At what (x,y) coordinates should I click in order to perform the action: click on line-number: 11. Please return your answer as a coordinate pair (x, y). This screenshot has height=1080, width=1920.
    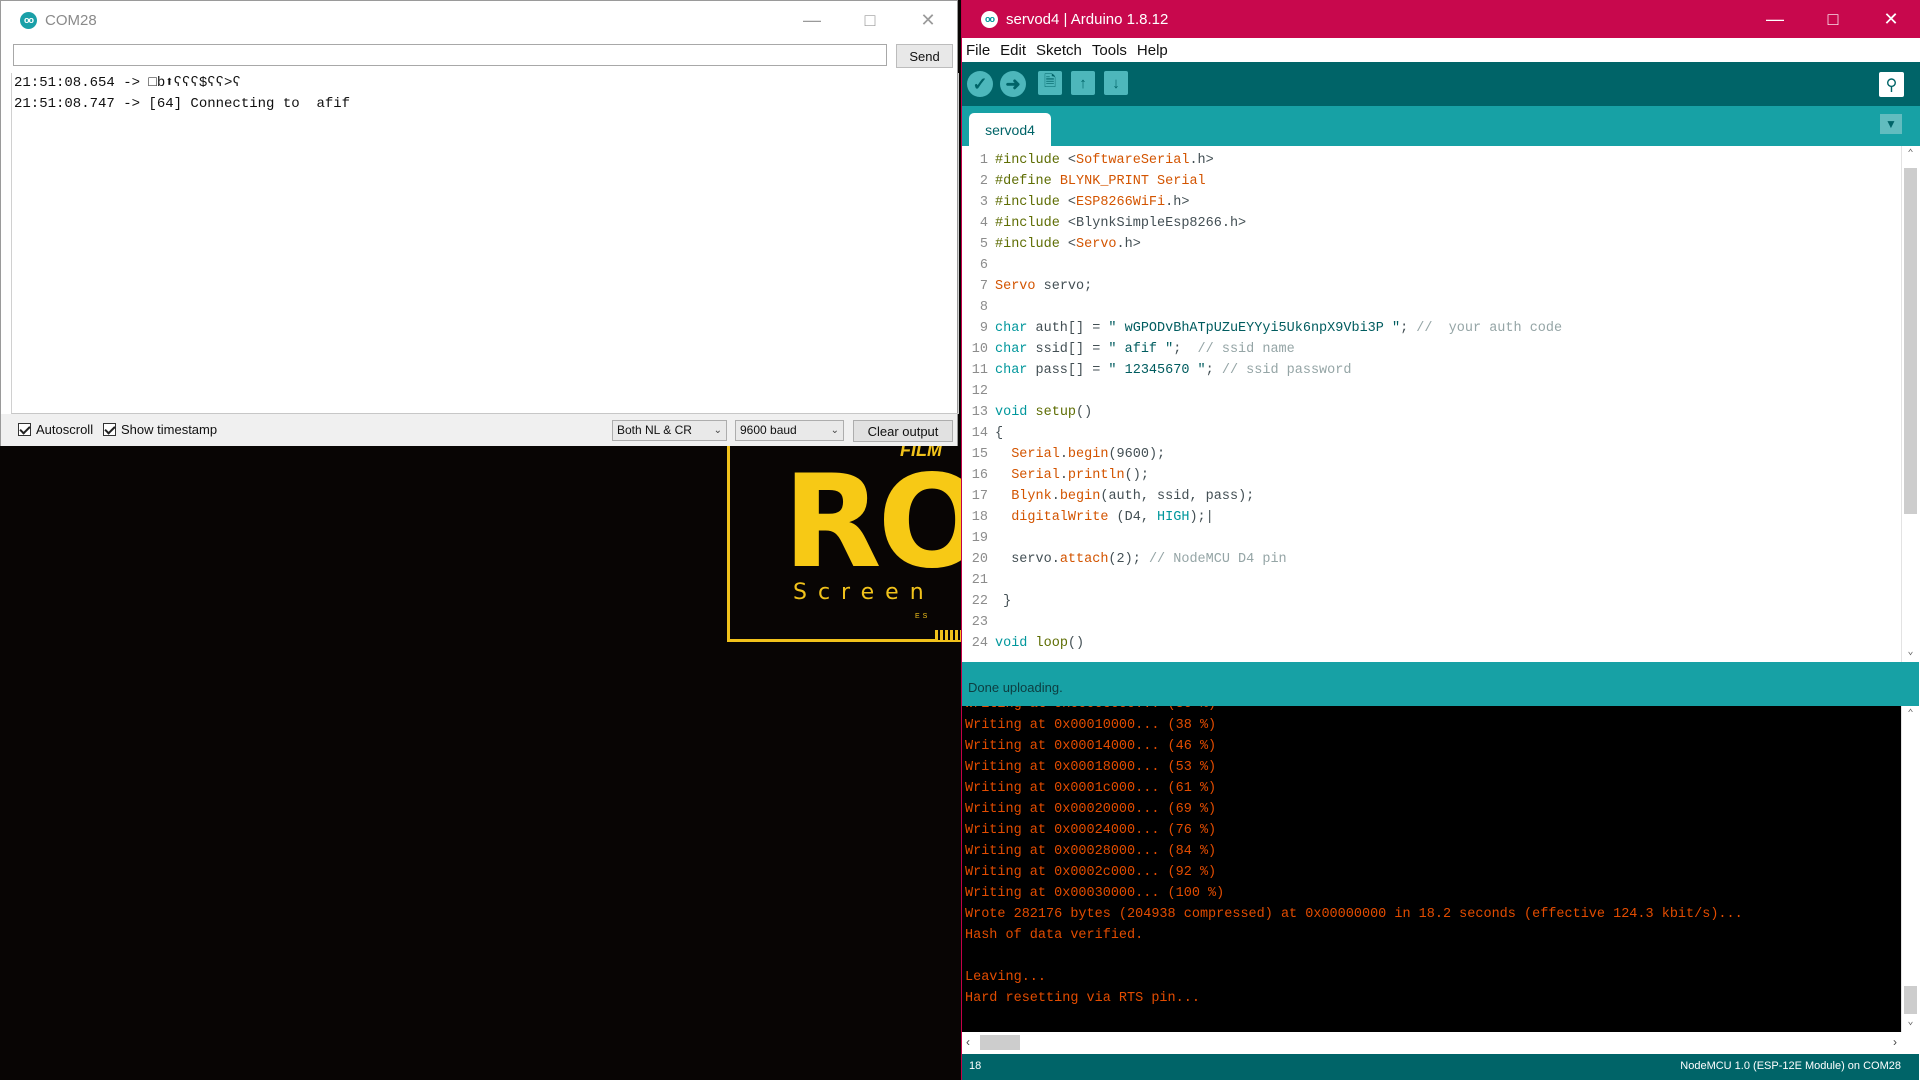
    Looking at the image, I should click on (979, 370).